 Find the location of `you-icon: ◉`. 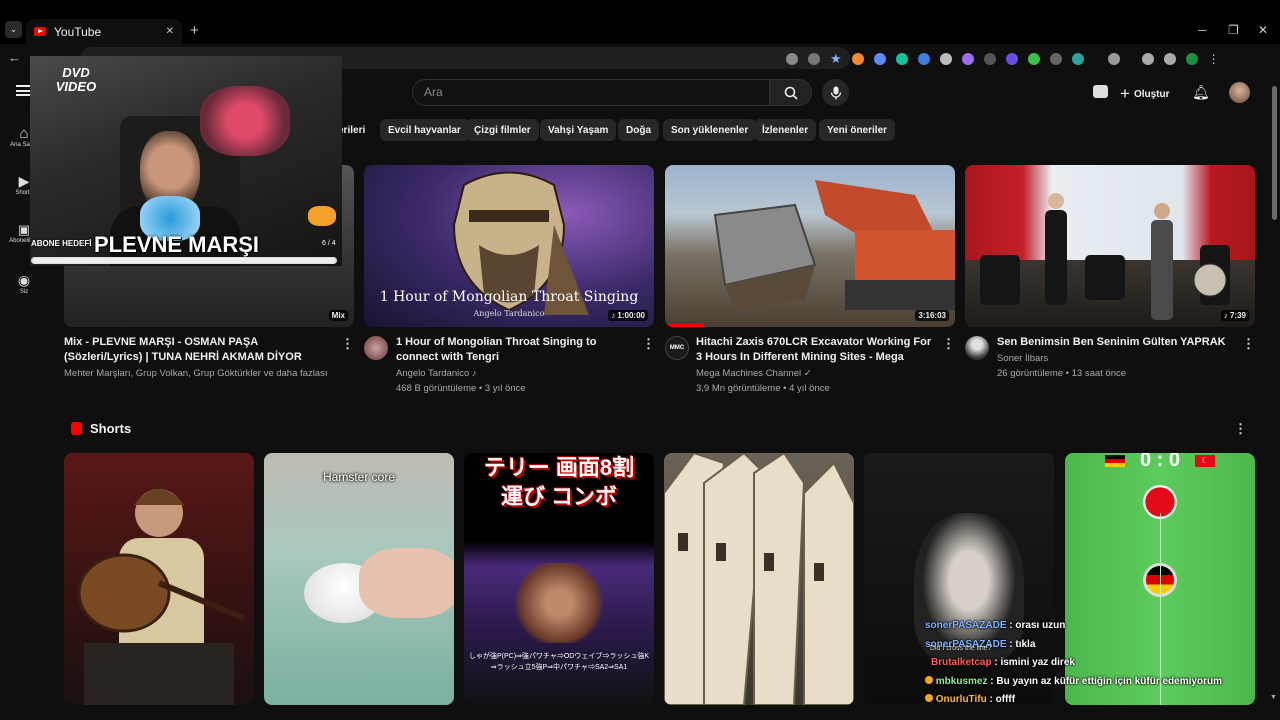

you-icon: ◉ is located at coordinates (24, 280).